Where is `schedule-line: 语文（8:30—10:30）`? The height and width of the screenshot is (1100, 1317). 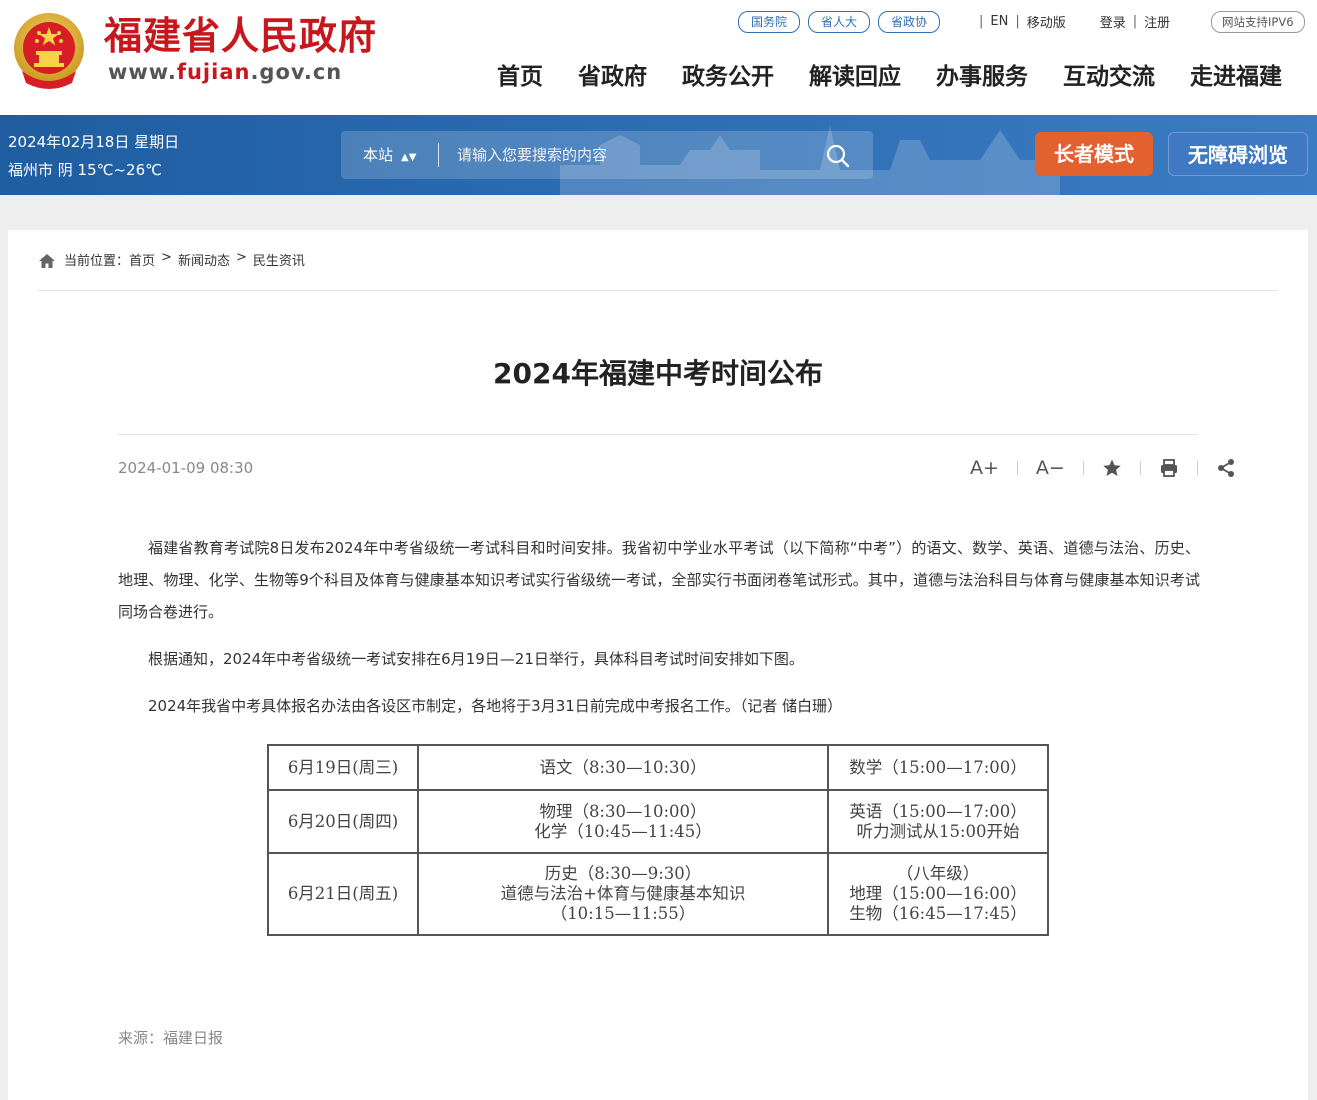 schedule-line: 语文（8:30—10:30） is located at coordinates (623, 767).